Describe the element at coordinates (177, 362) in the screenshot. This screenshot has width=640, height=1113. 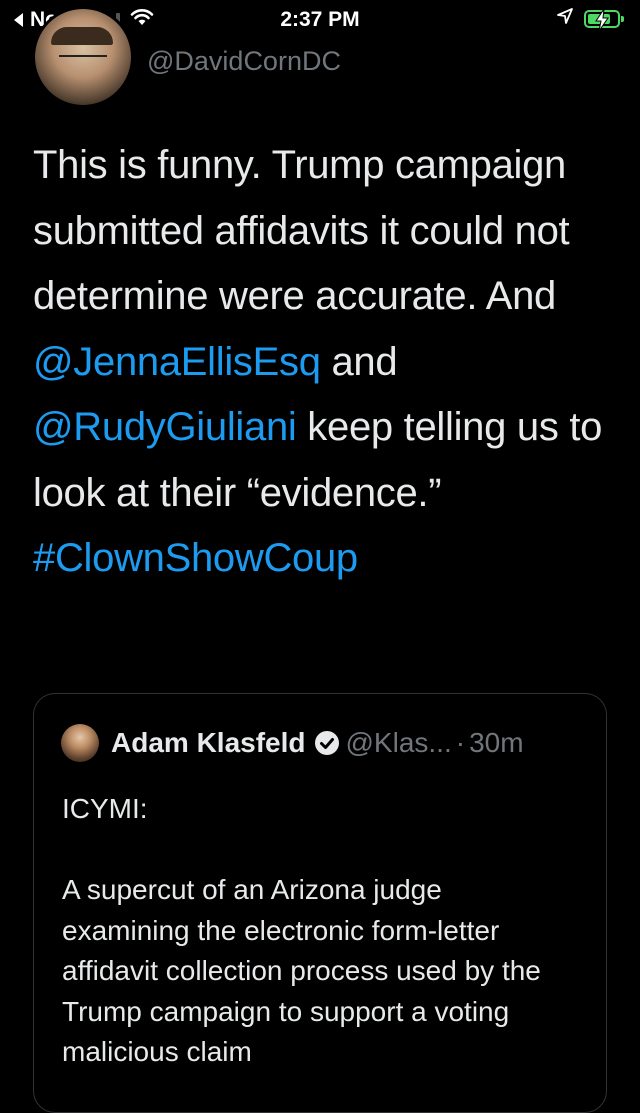
I see `mention-link: @JennaEllisEsq` at that location.